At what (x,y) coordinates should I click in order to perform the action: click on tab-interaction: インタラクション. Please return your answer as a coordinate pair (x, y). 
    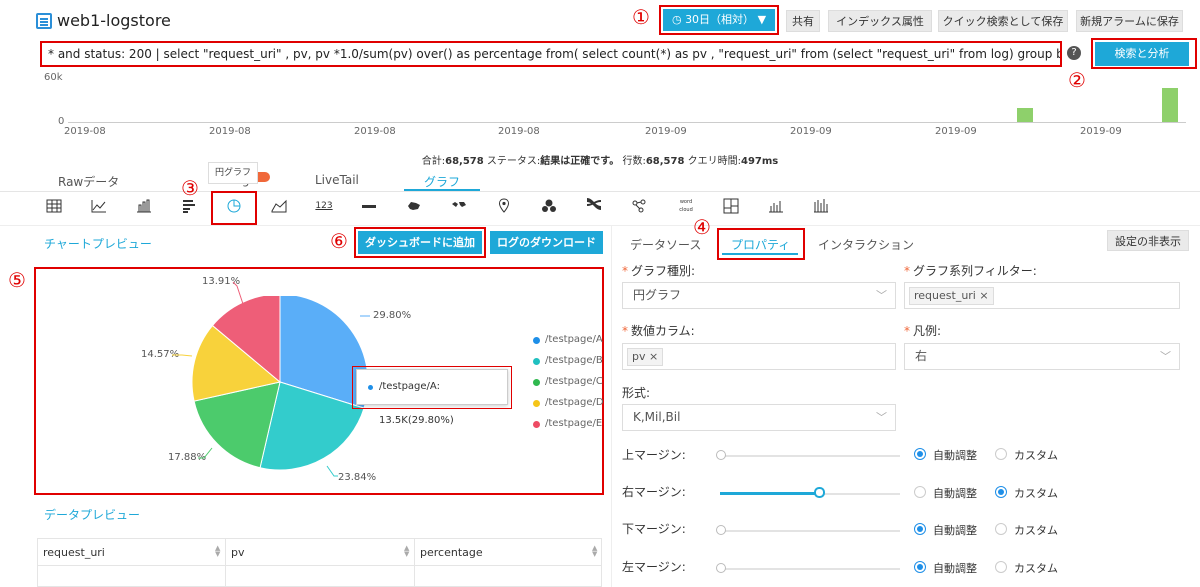
    Looking at the image, I should click on (866, 244).